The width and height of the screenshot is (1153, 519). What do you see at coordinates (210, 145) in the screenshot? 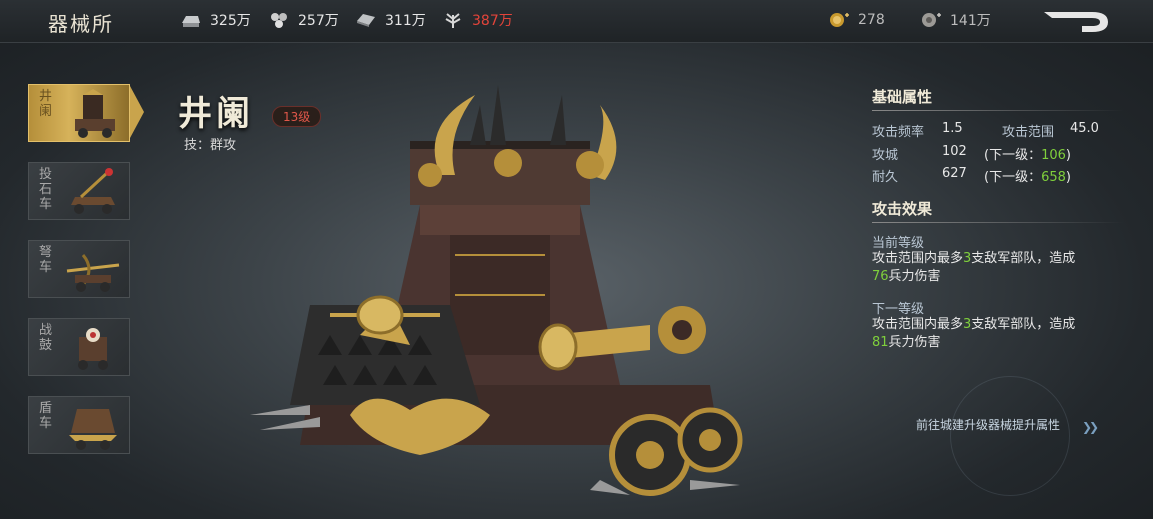
I see `unit-skill: 技：群攻` at bounding box center [210, 145].